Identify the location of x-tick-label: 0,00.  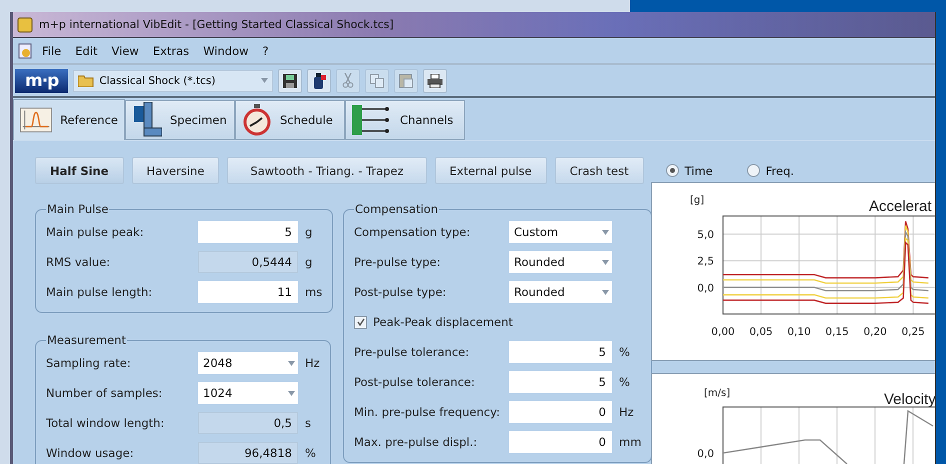
(723, 332).